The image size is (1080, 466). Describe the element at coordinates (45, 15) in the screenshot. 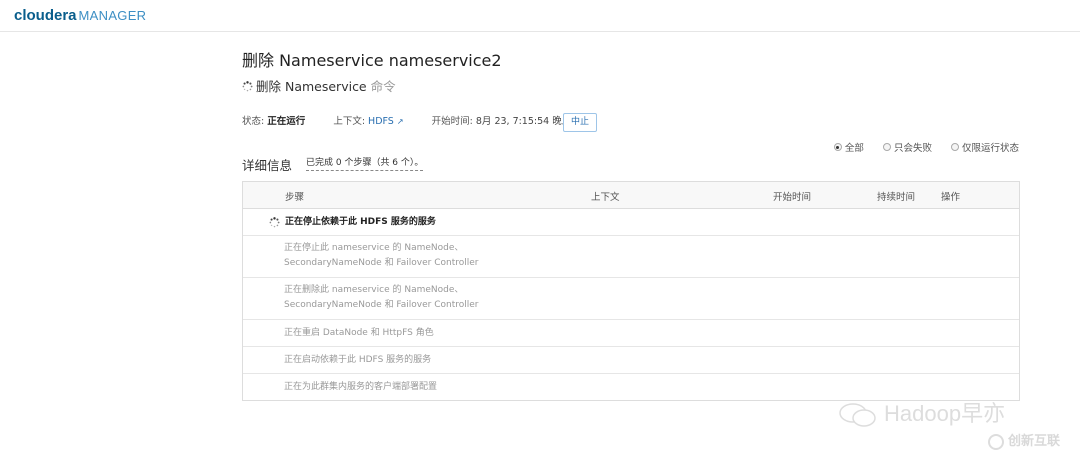

I see `brand-main: cloudera` at that location.